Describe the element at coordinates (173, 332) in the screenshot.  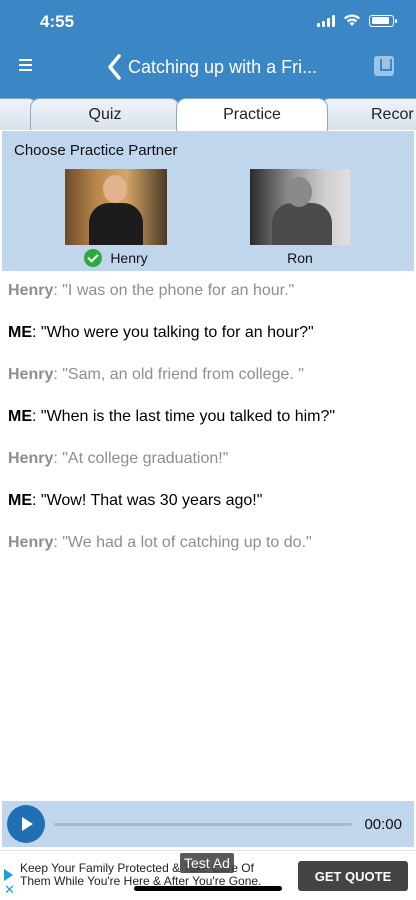
I see `dialogue-text: : "Who were you talking to for an hour?"` at that location.